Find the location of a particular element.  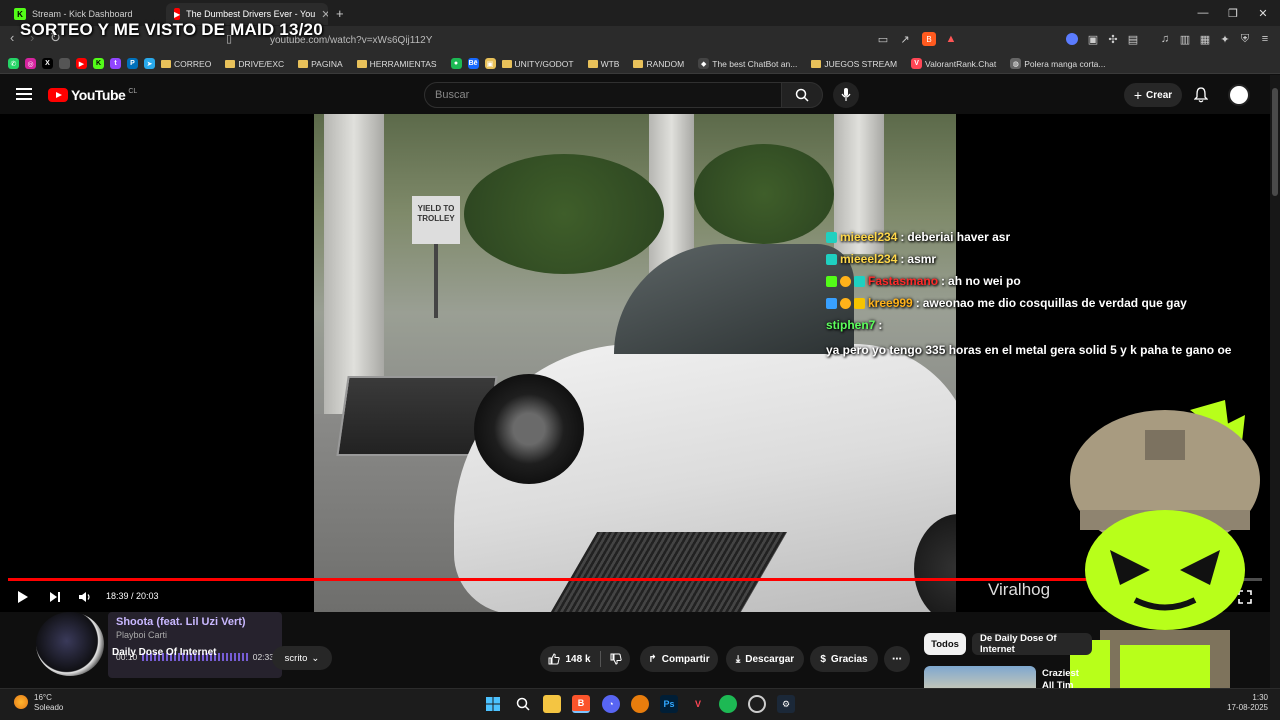

spotify-taskbar-icon is located at coordinates (728, 704).